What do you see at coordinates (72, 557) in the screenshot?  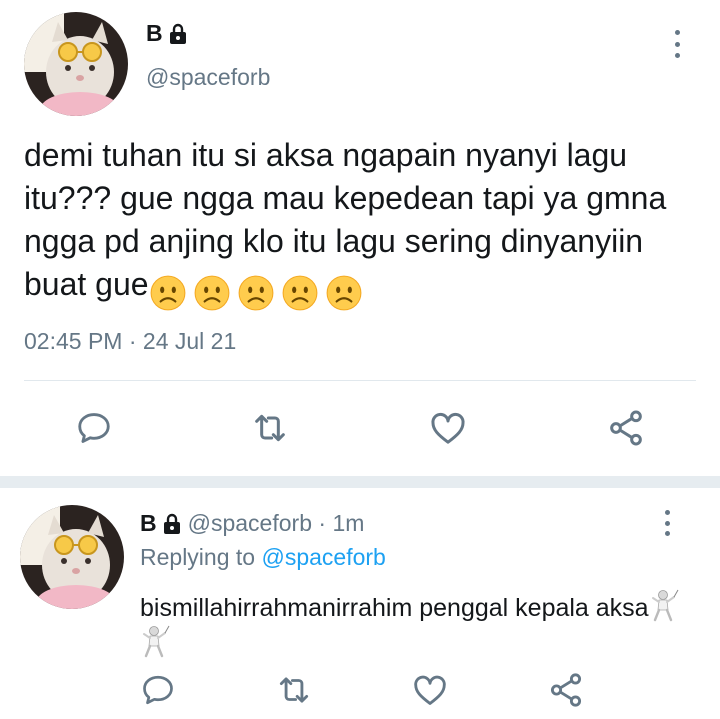 I see `reply-avatar` at bounding box center [72, 557].